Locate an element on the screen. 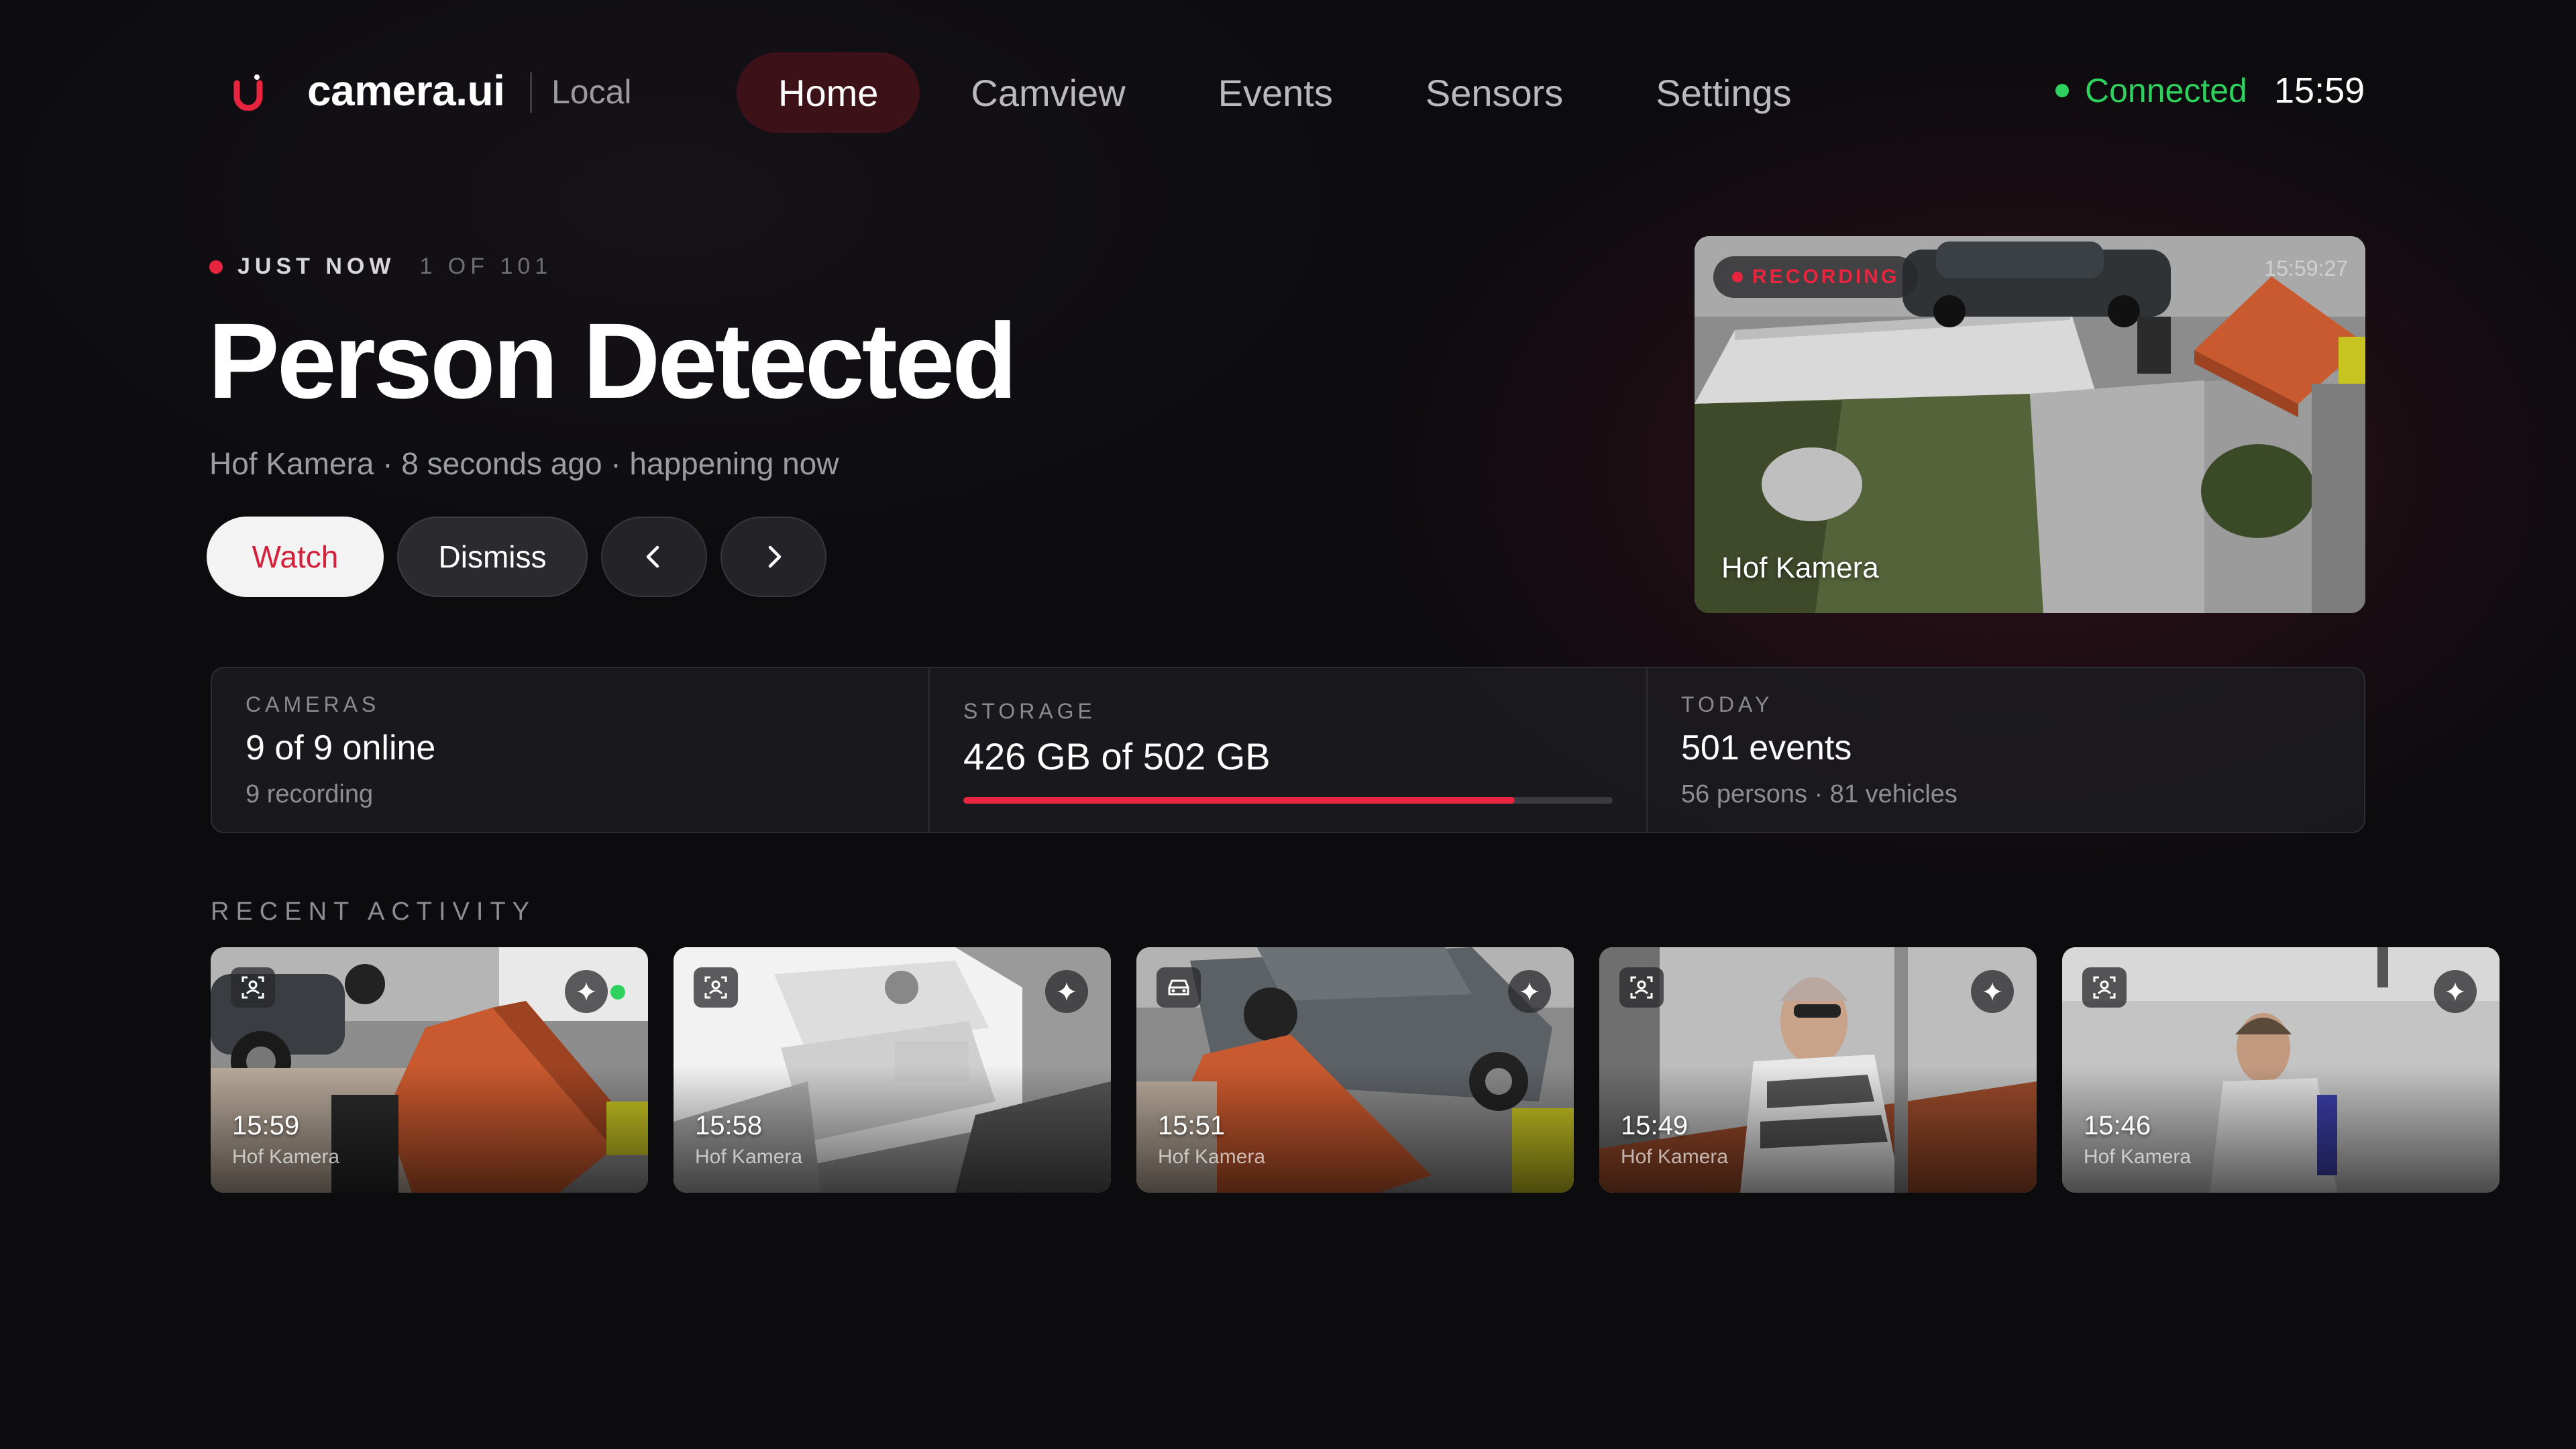  nav-home: Home is located at coordinates (828, 92).